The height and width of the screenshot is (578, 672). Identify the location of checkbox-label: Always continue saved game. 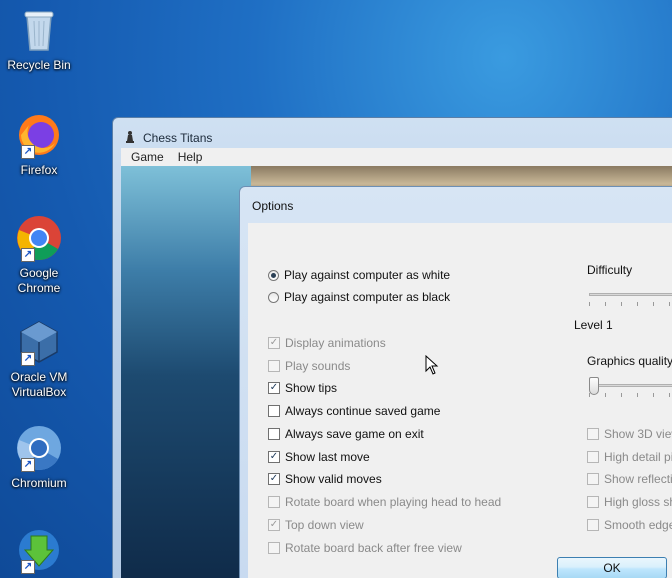
(363, 411).